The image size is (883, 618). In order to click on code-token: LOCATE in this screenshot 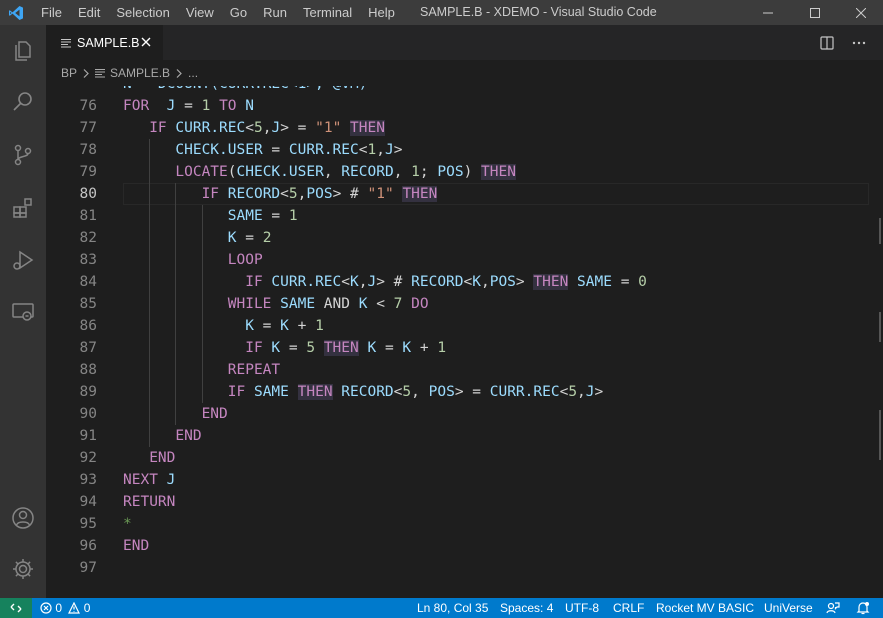, I will do `click(201, 172)`.